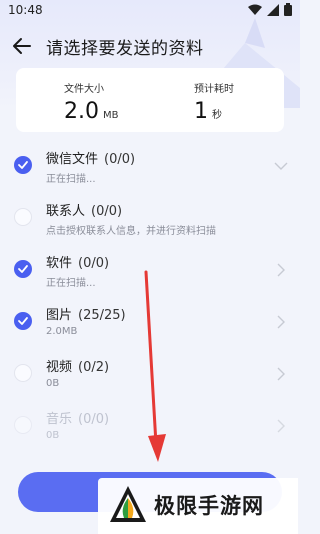  What do you see at coordinates (150, 322) in the screenshot?
I see `list-item-pictures: 图片 (25/25) 2.0MB` at bounding box center [150, 322].